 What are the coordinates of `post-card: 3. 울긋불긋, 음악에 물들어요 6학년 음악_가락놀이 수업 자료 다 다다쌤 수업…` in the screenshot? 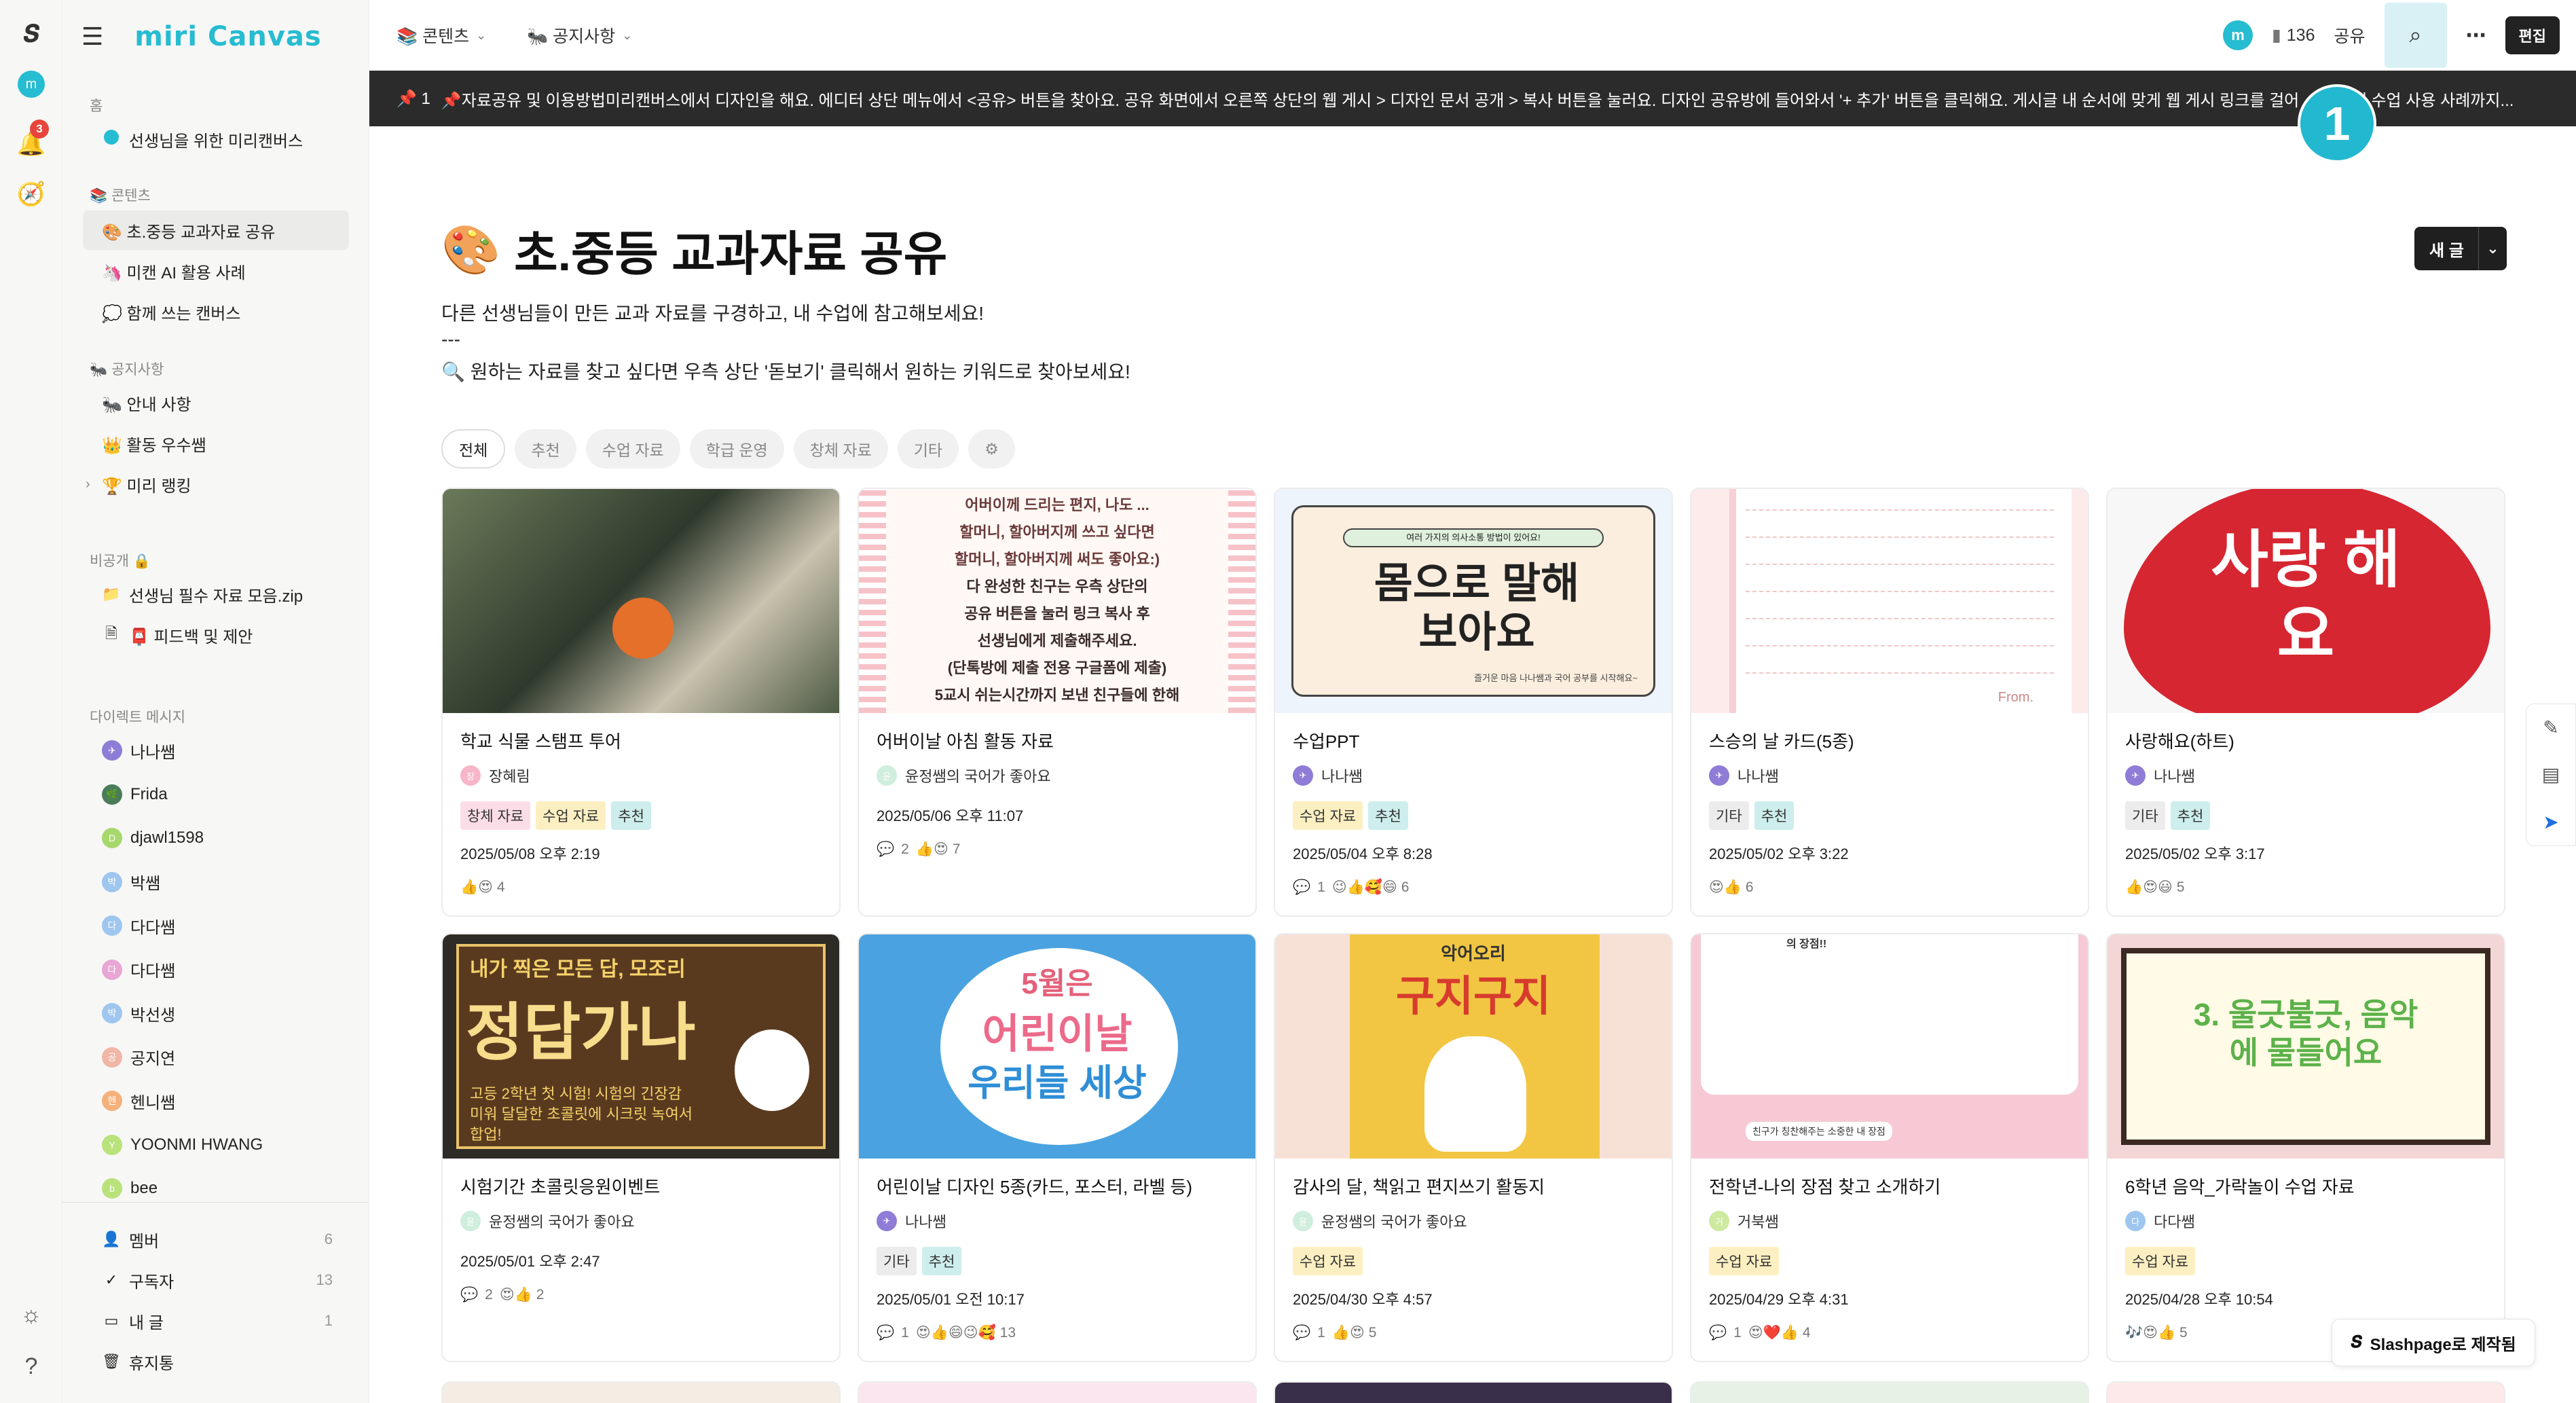 It's located at (2305, 1147).